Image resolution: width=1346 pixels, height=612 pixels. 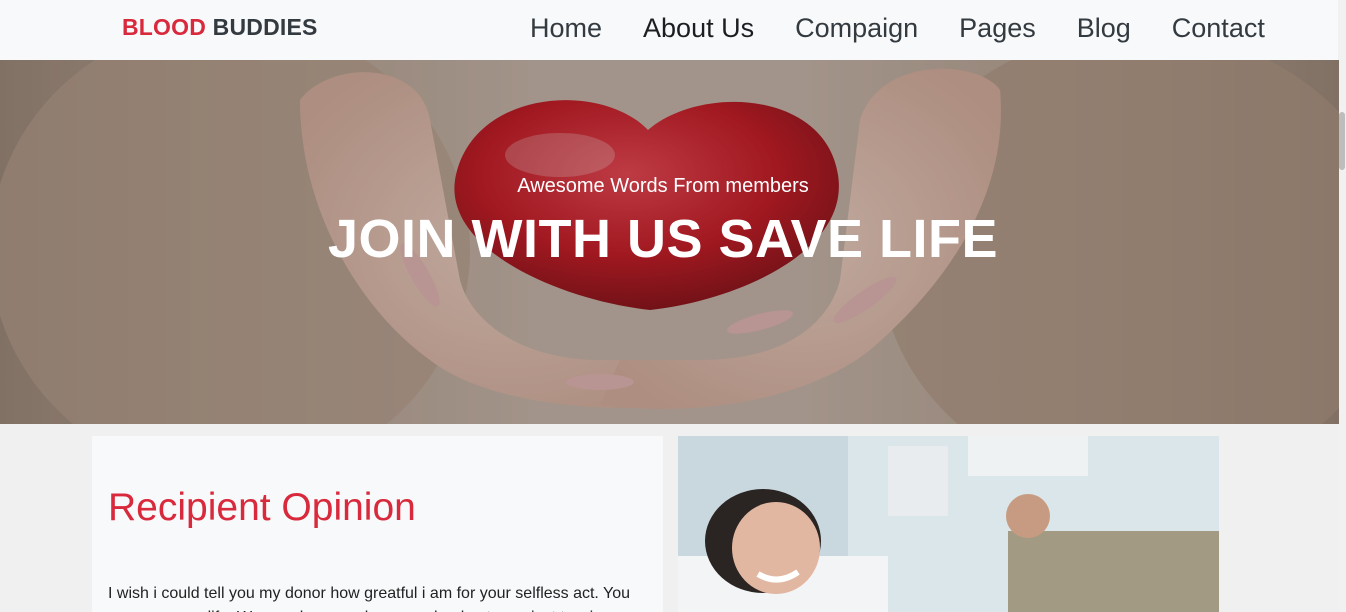 What do you see at coordinates (1218, 28) in the screenshot?
I see `nav-contact: Contact` at bounding box center [1218, 28].